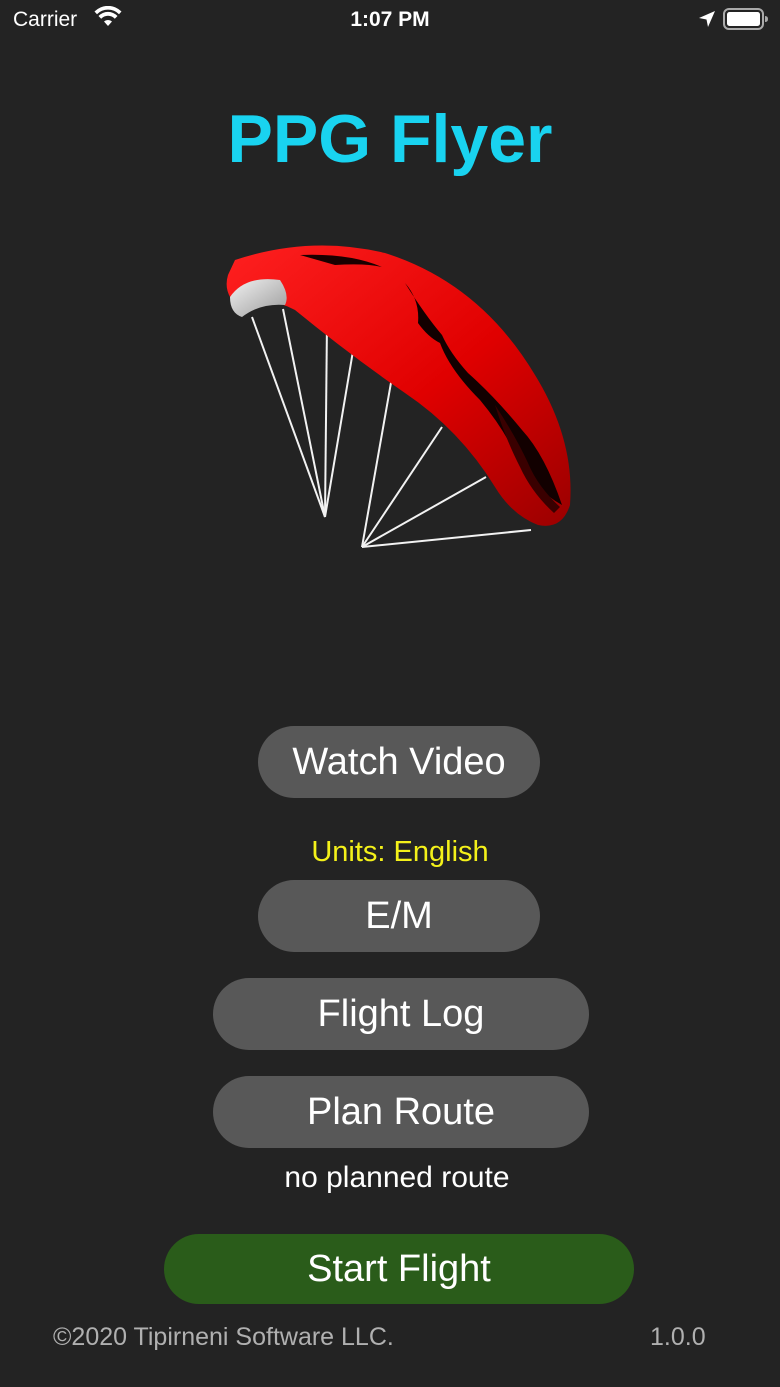 The image size is (780, 1387). Describe the element at coordinates (401, 1014) in the screenshot. I see `flight-log-button: Flight Log` at that location.